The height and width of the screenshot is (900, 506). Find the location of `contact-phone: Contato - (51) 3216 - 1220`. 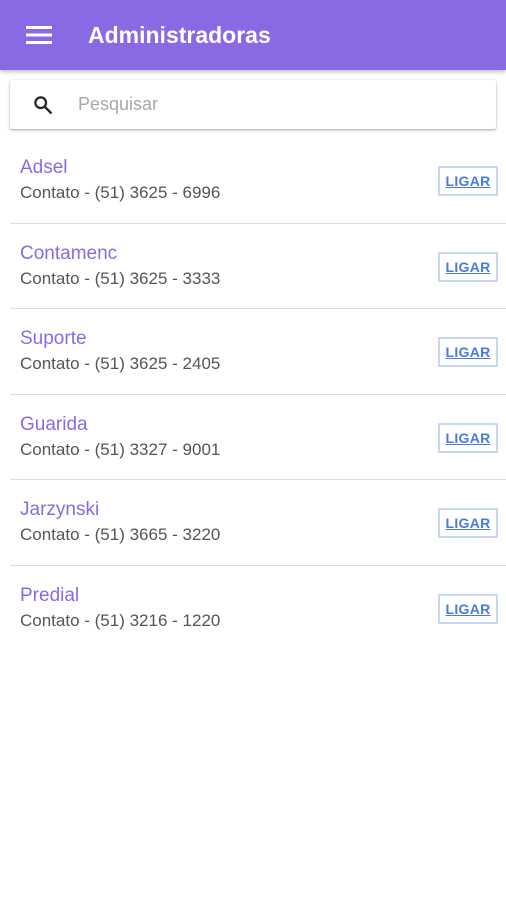

contact-phone: Contato - (51) 3216 - 1220 is located at coordinates (120, 620).